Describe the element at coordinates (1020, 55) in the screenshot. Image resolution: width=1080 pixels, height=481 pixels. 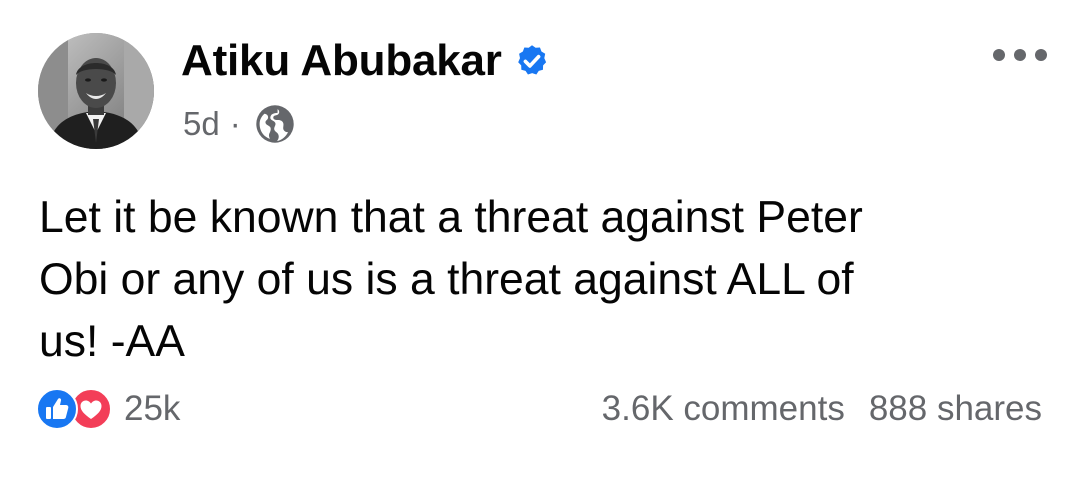
I see `more-options-icon` at that location.